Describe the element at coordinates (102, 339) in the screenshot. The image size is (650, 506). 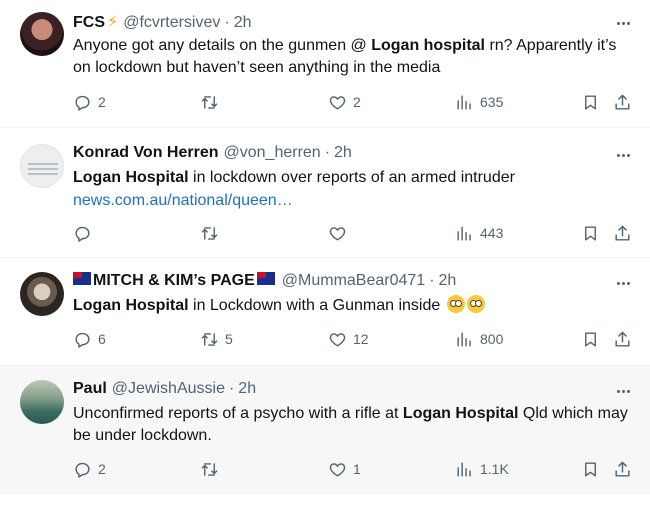
I see `reply-count: 6` at that location.